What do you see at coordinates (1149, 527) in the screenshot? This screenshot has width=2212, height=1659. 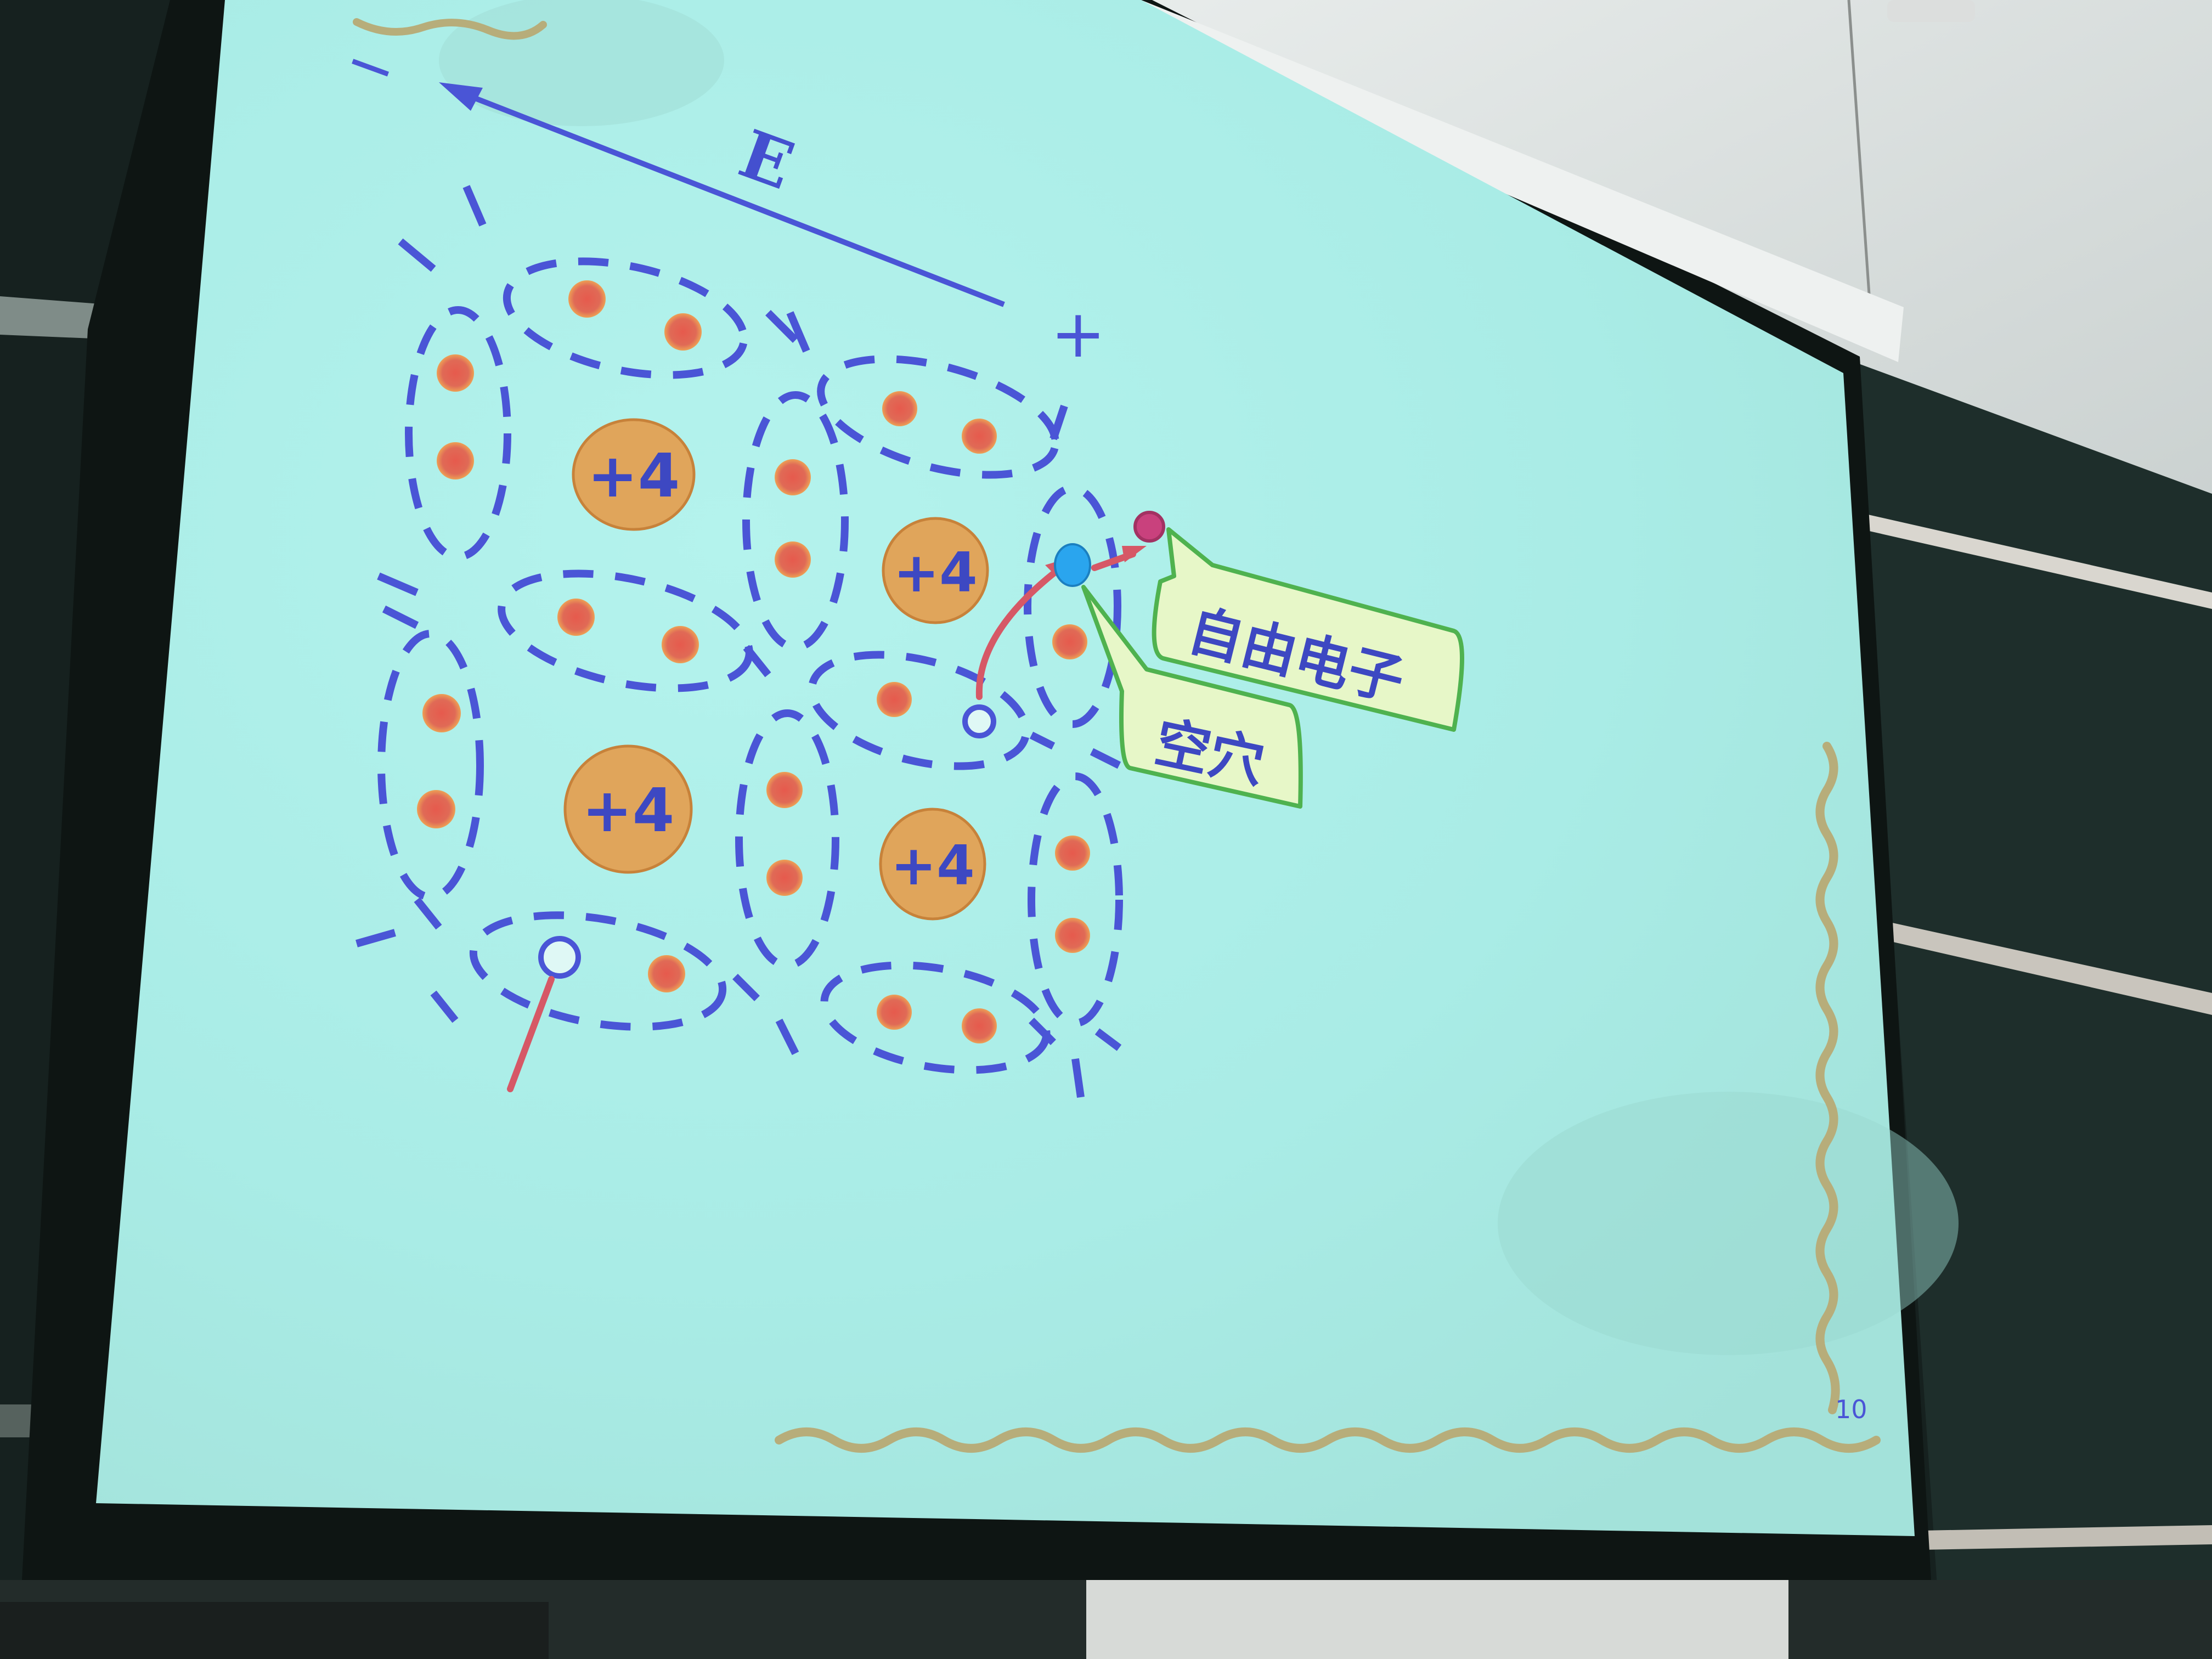 I see `free-electron-escaped-icon` at bounding box center [1149, 527].